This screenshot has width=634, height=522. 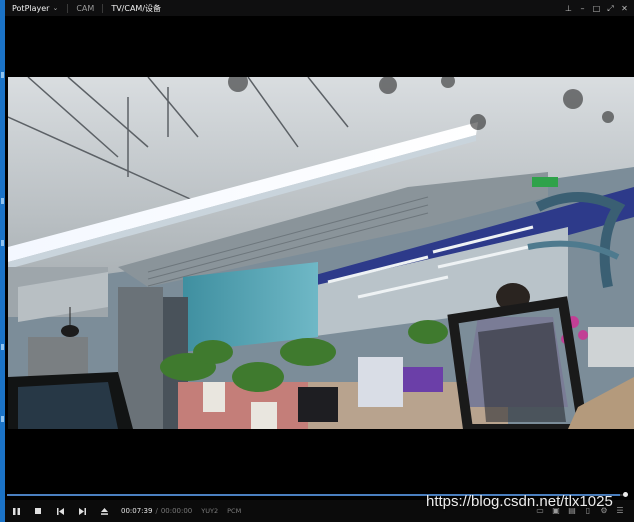 What do you see at coordinates (234, 511) in the screenshot?
I see `audio-format-badge: PCM` at bounding box center [234, 511].